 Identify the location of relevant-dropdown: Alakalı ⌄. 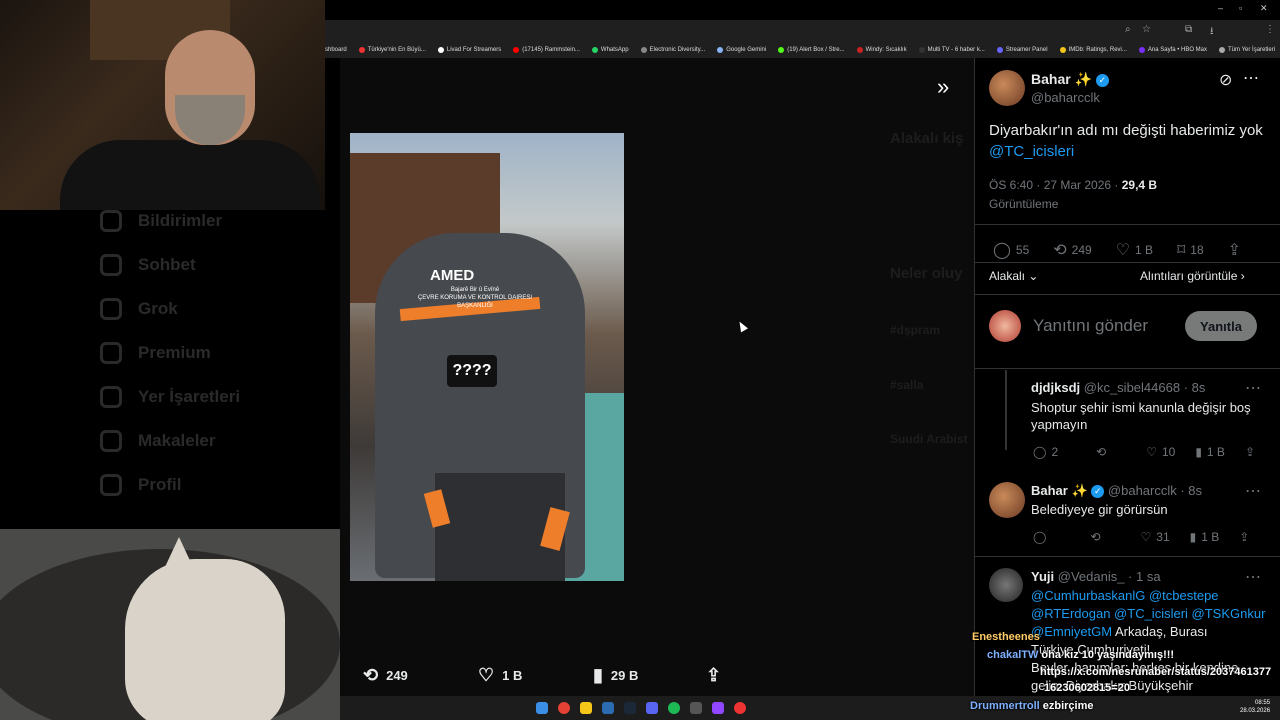
(1013, 276).